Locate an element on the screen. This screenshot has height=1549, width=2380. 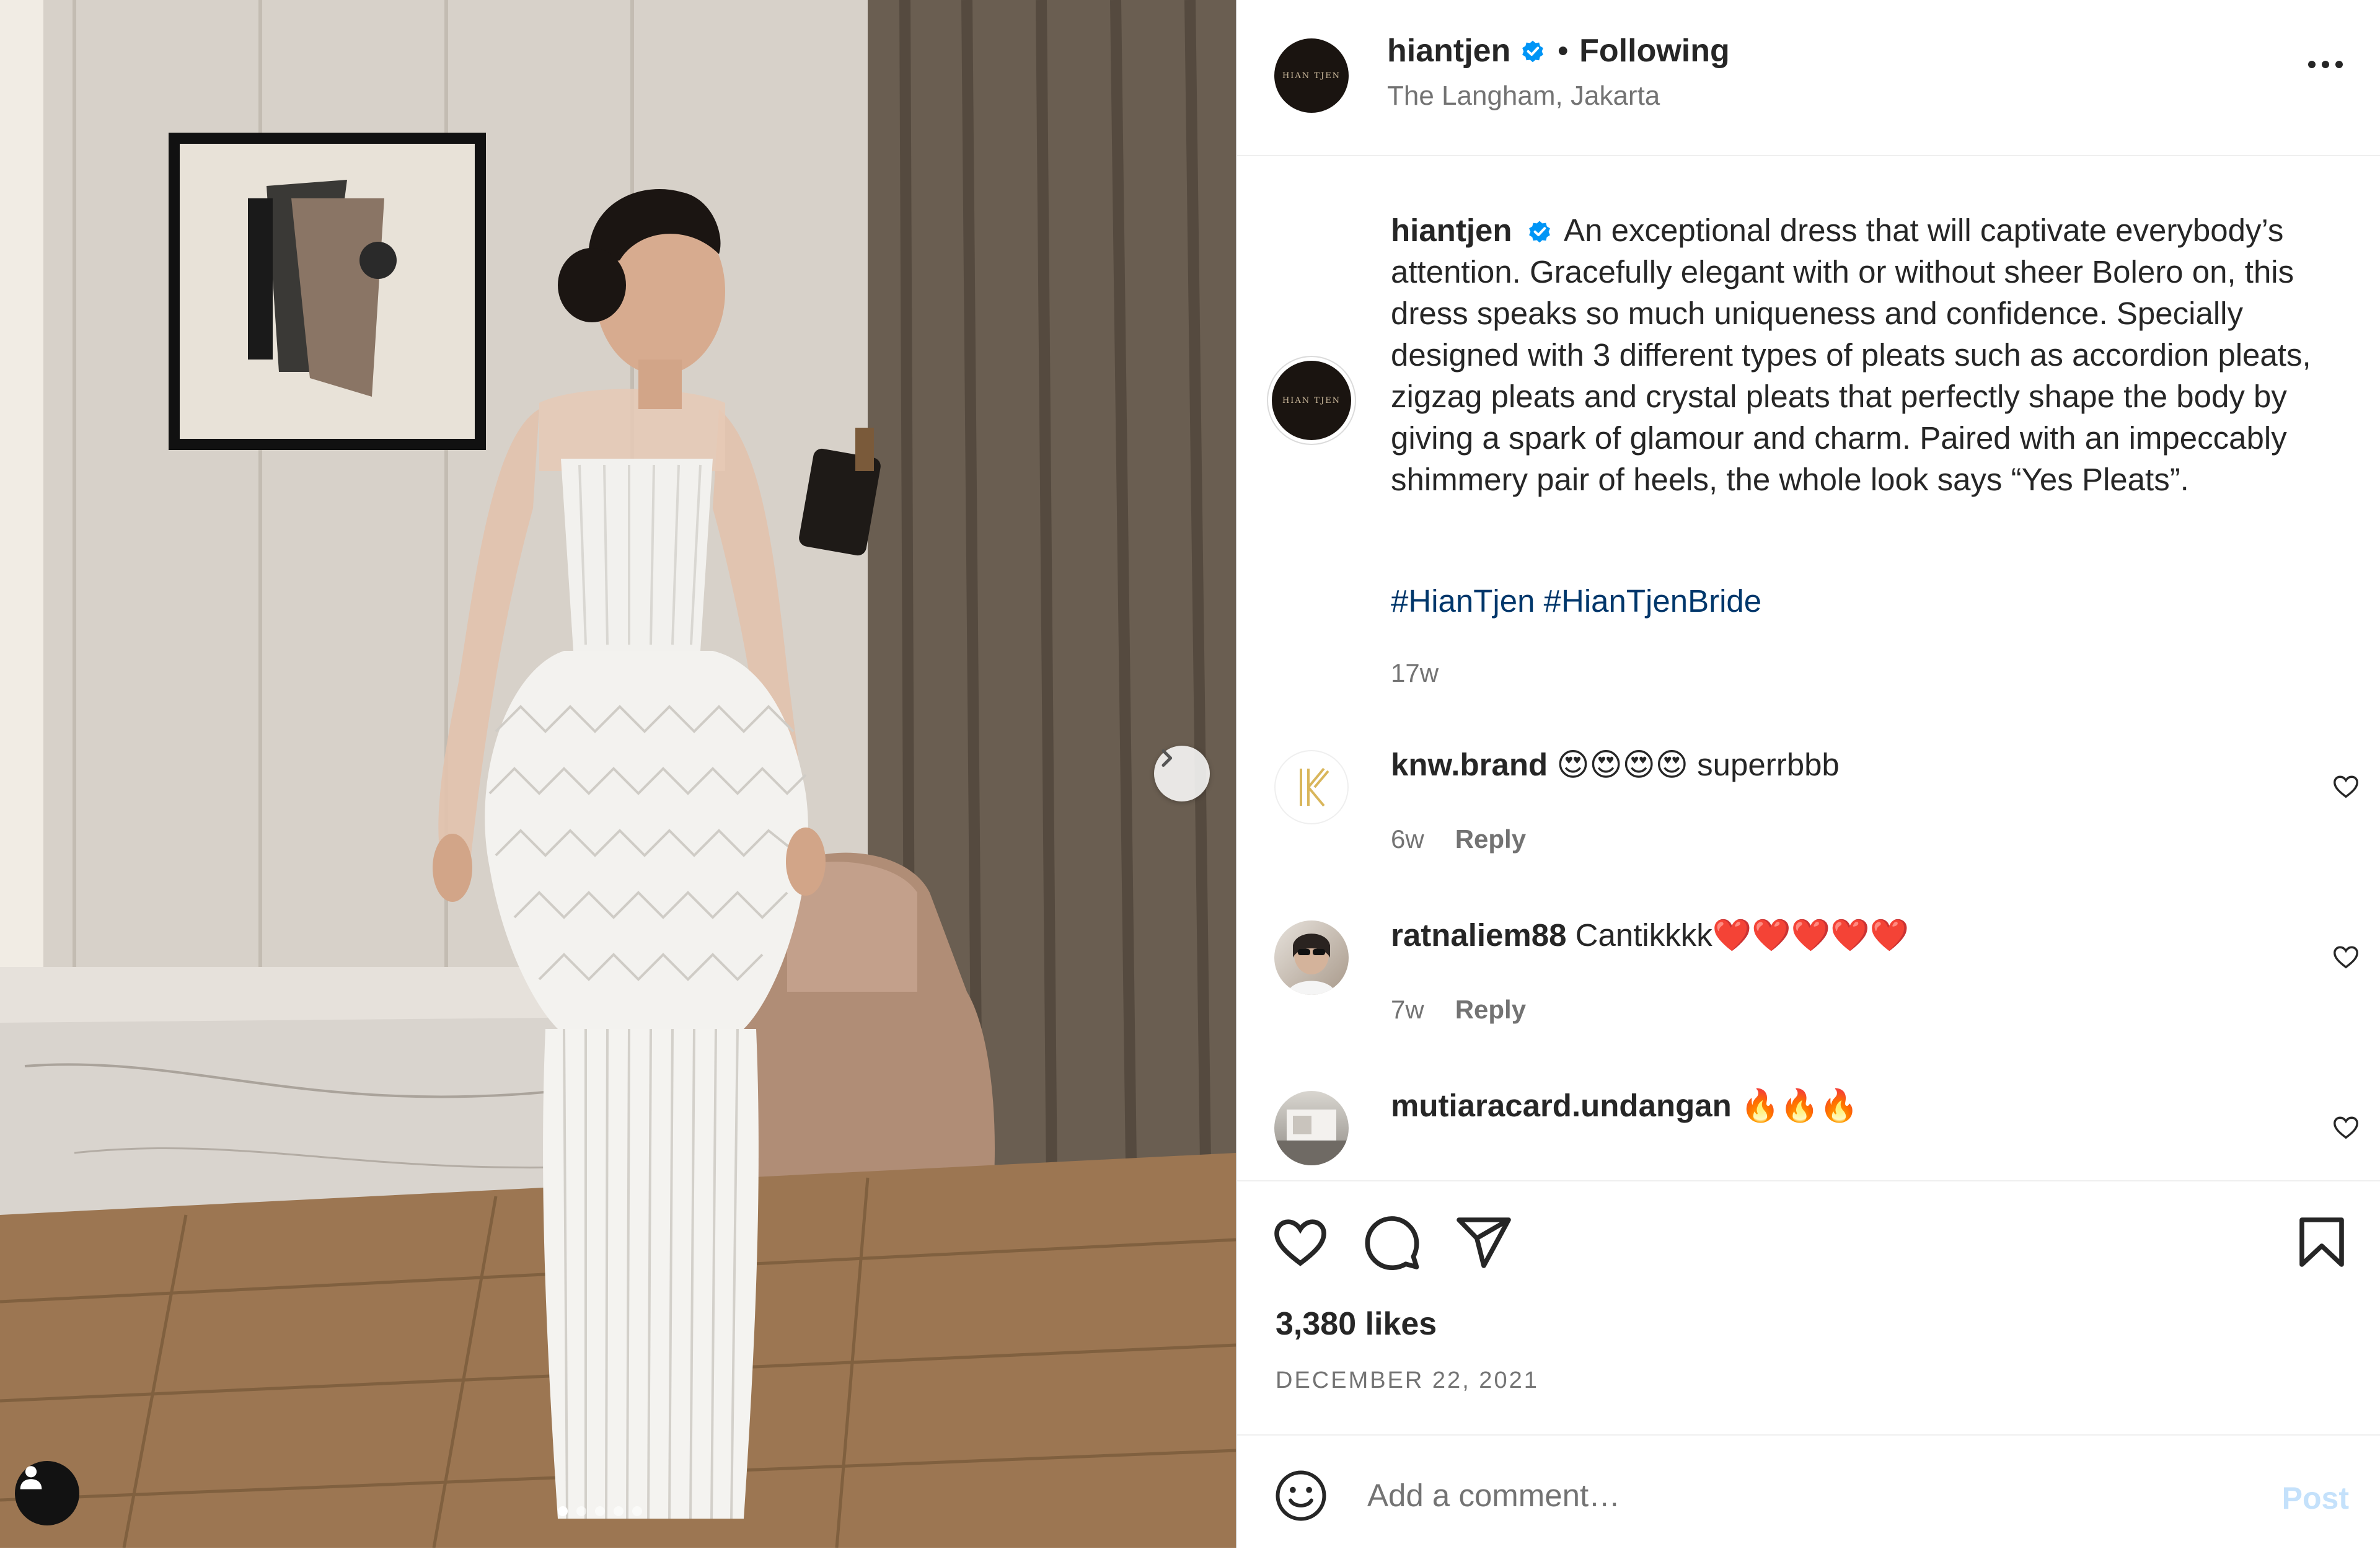
carousel-indicator is located at coordinates (600, 1511).